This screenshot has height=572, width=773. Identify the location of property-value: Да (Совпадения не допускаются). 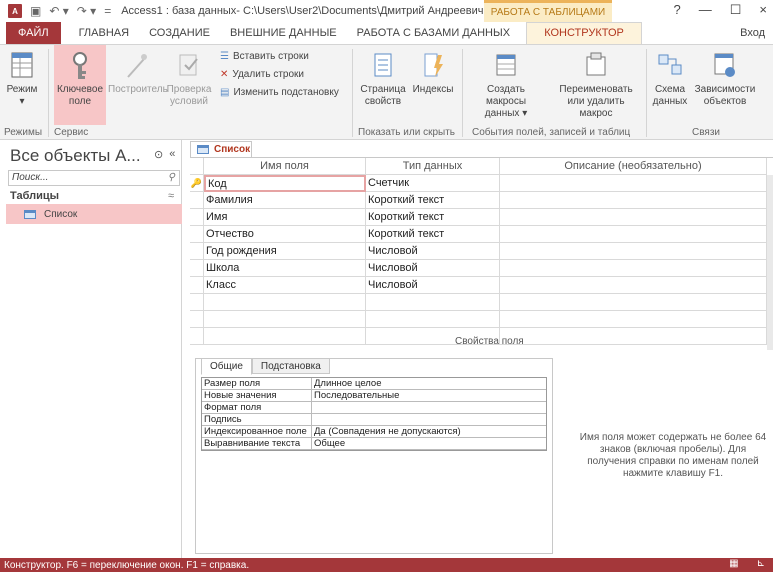
(429, 431).